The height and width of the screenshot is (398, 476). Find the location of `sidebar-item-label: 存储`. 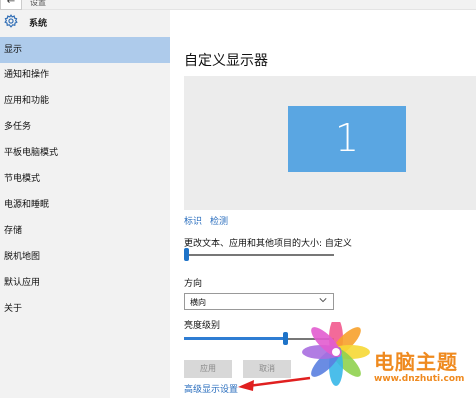

sidebar-item-label: 存储 is located at coordinates (13, 231).